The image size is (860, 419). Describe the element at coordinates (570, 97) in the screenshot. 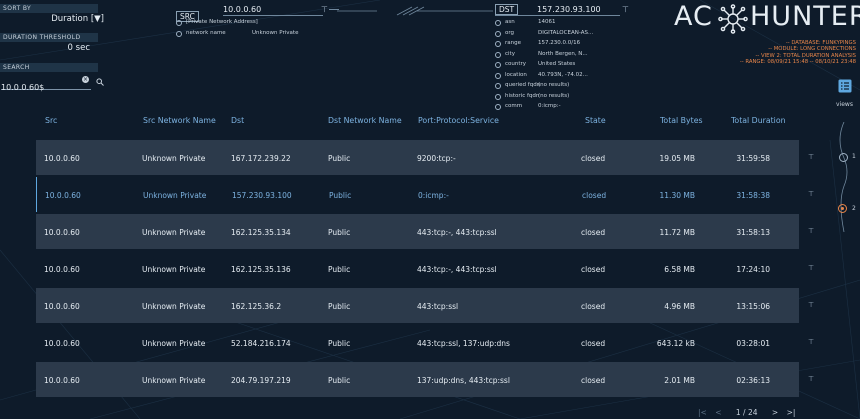

I see `dst-row-historic-fqdn: historic fqdn (no results)` at that location.